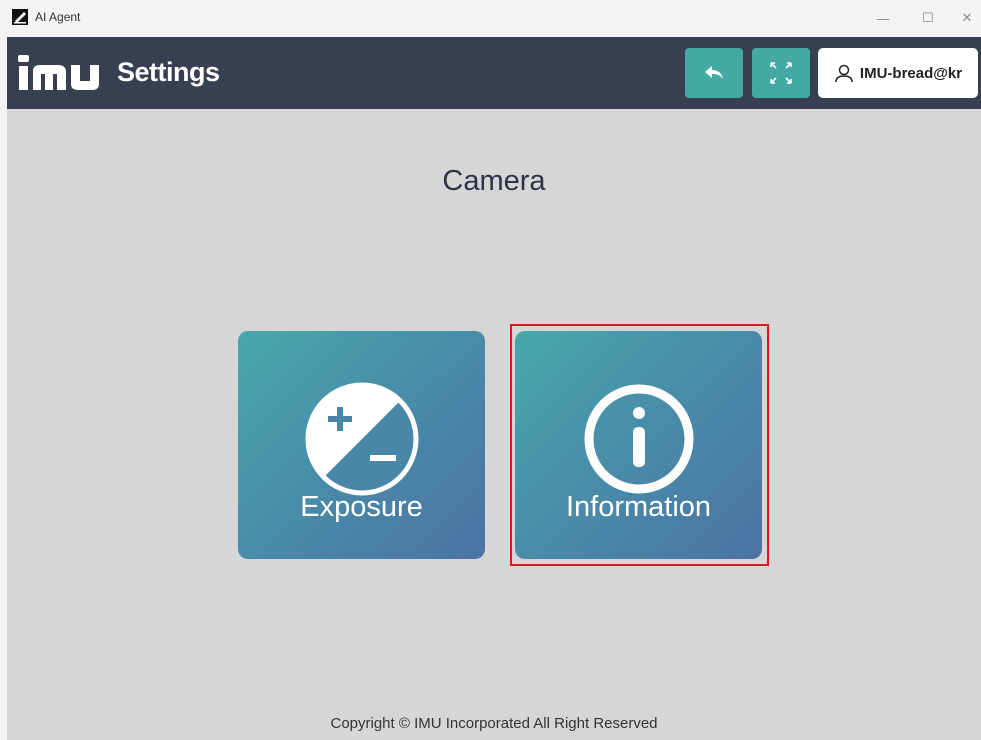  Describe the element at coordinates (58, 17) in the screenshot. I see `window-title: AI Agent` at that location.